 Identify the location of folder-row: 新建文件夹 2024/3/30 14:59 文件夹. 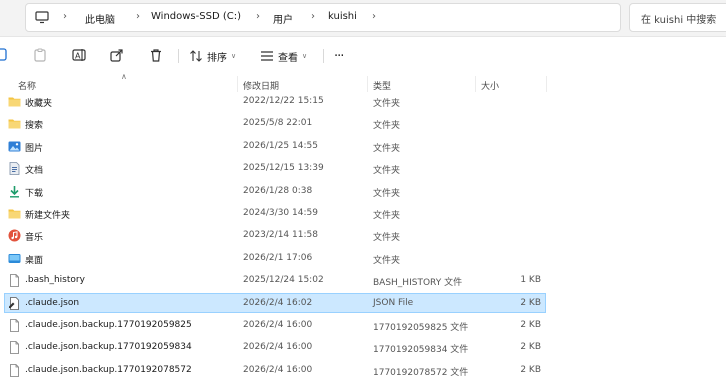
(275, 213).